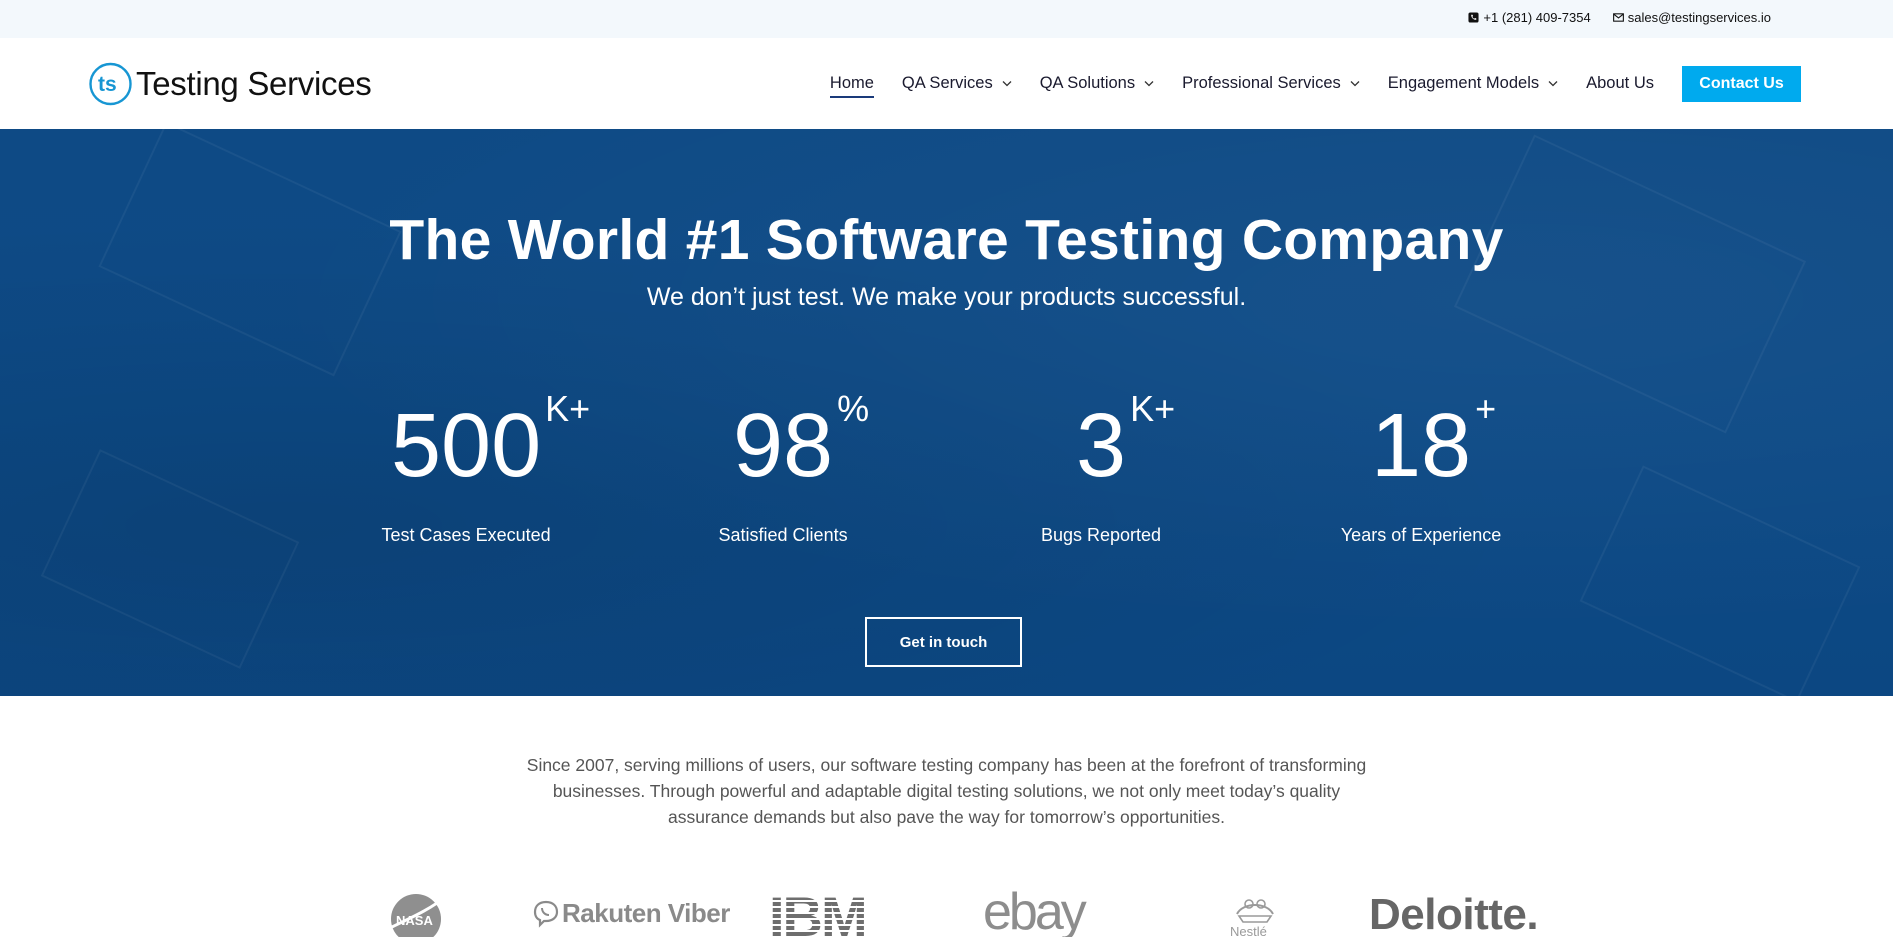 This screenshot has width=1893, height=937. What do you see at coordinates (254, 83) in the screenshot?
I see `logo-text: Testing Services` at bounding box center [254, 83].